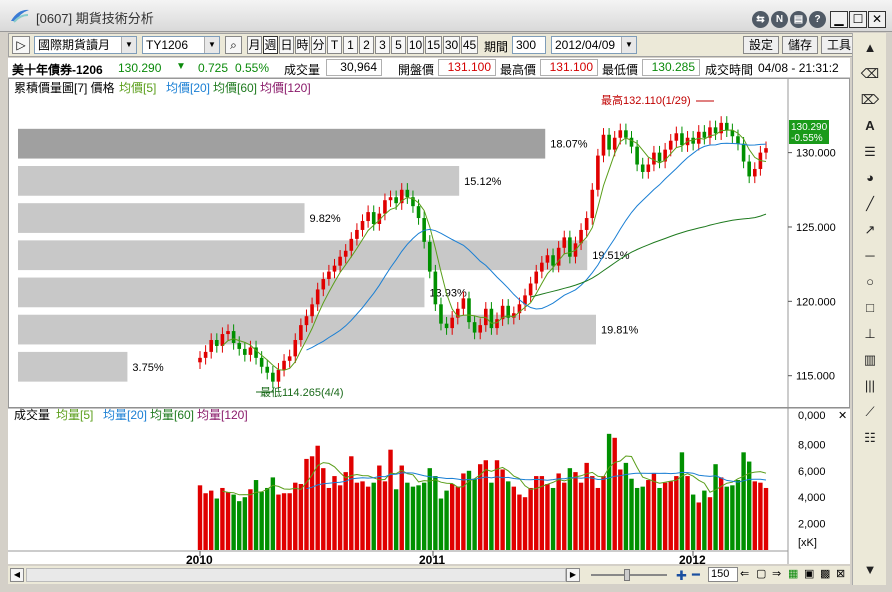 The height and width of the screenshot is (592, 892). Describe the element at coordinates (870, 334) in the screenshot. I see `ruler-icon: ⊥` at that location.